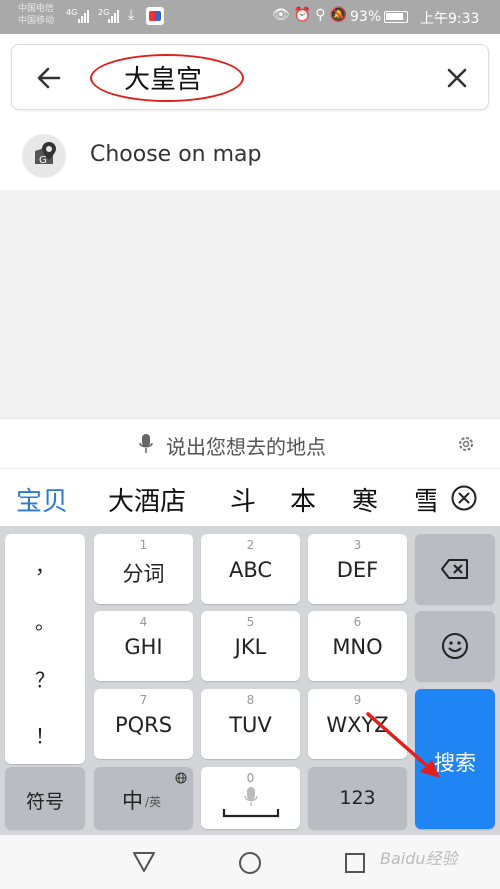 This screenshot has width=500, height=889. I want to click on status-icons: 👁⏰⚲🔕, so click(311, 15).